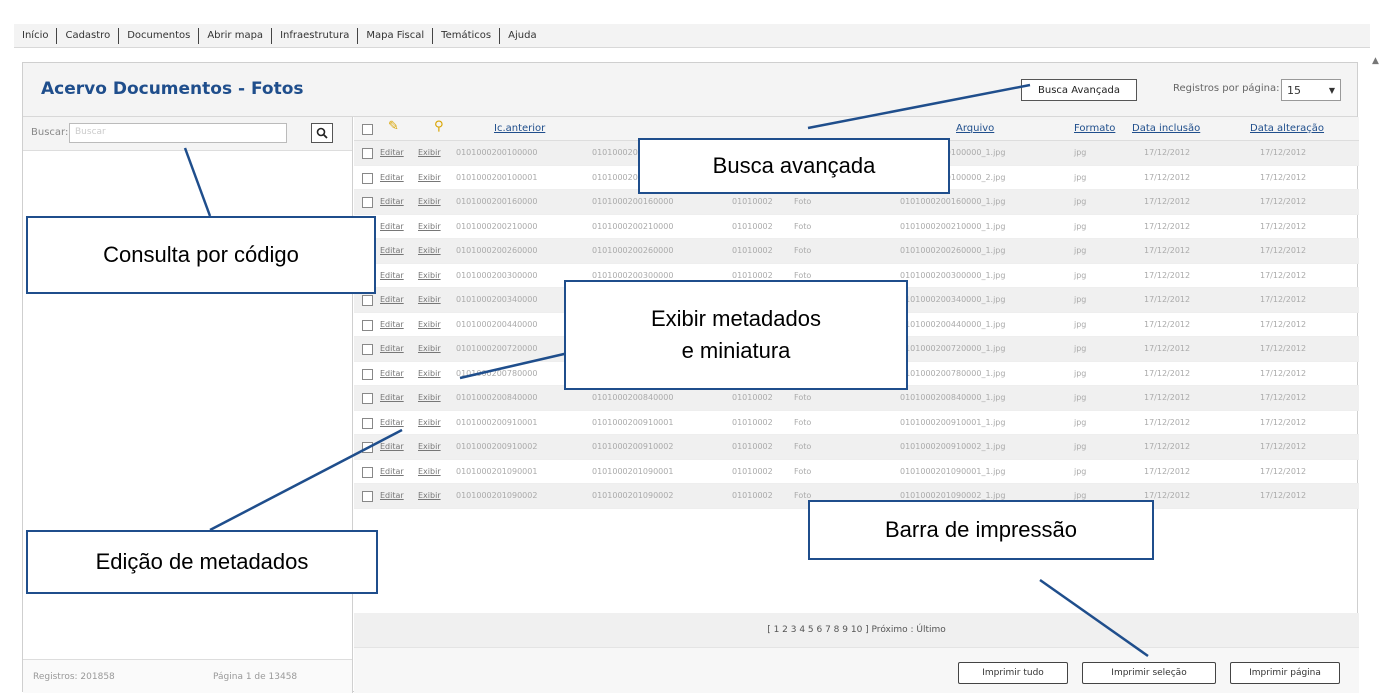 This screenshot has width=1384, height=697. I want to click on search-button, so click(322, 133).